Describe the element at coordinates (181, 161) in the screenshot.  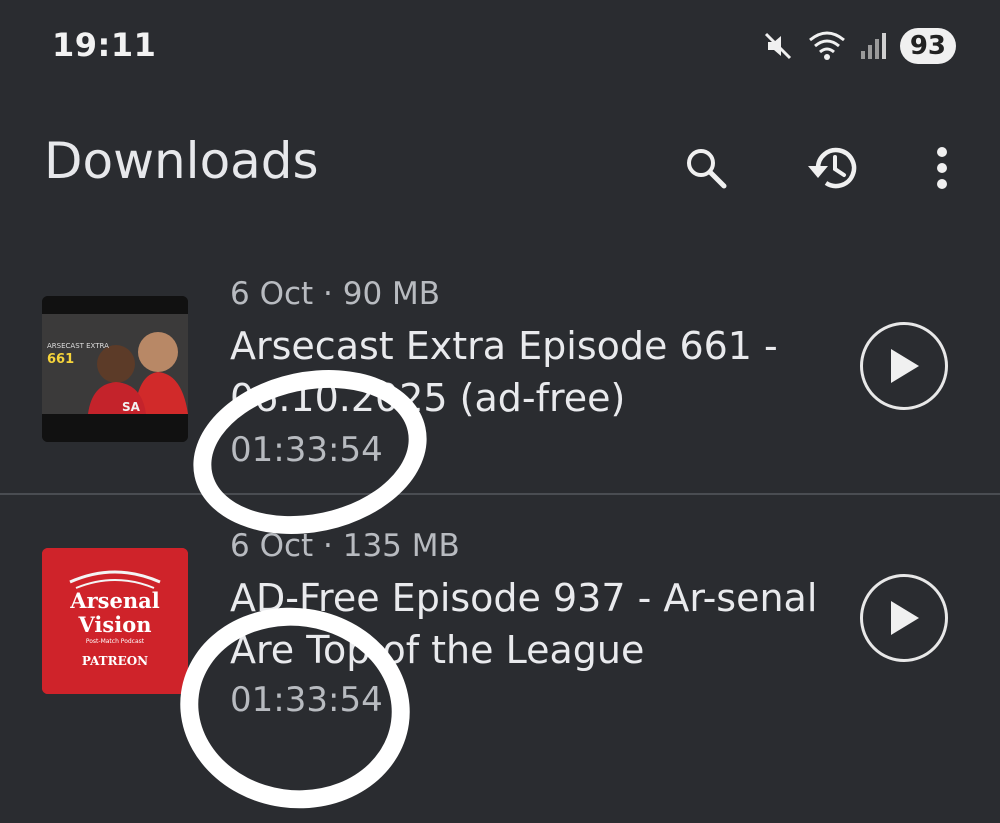
I see `page-title: Downloads` at that location.